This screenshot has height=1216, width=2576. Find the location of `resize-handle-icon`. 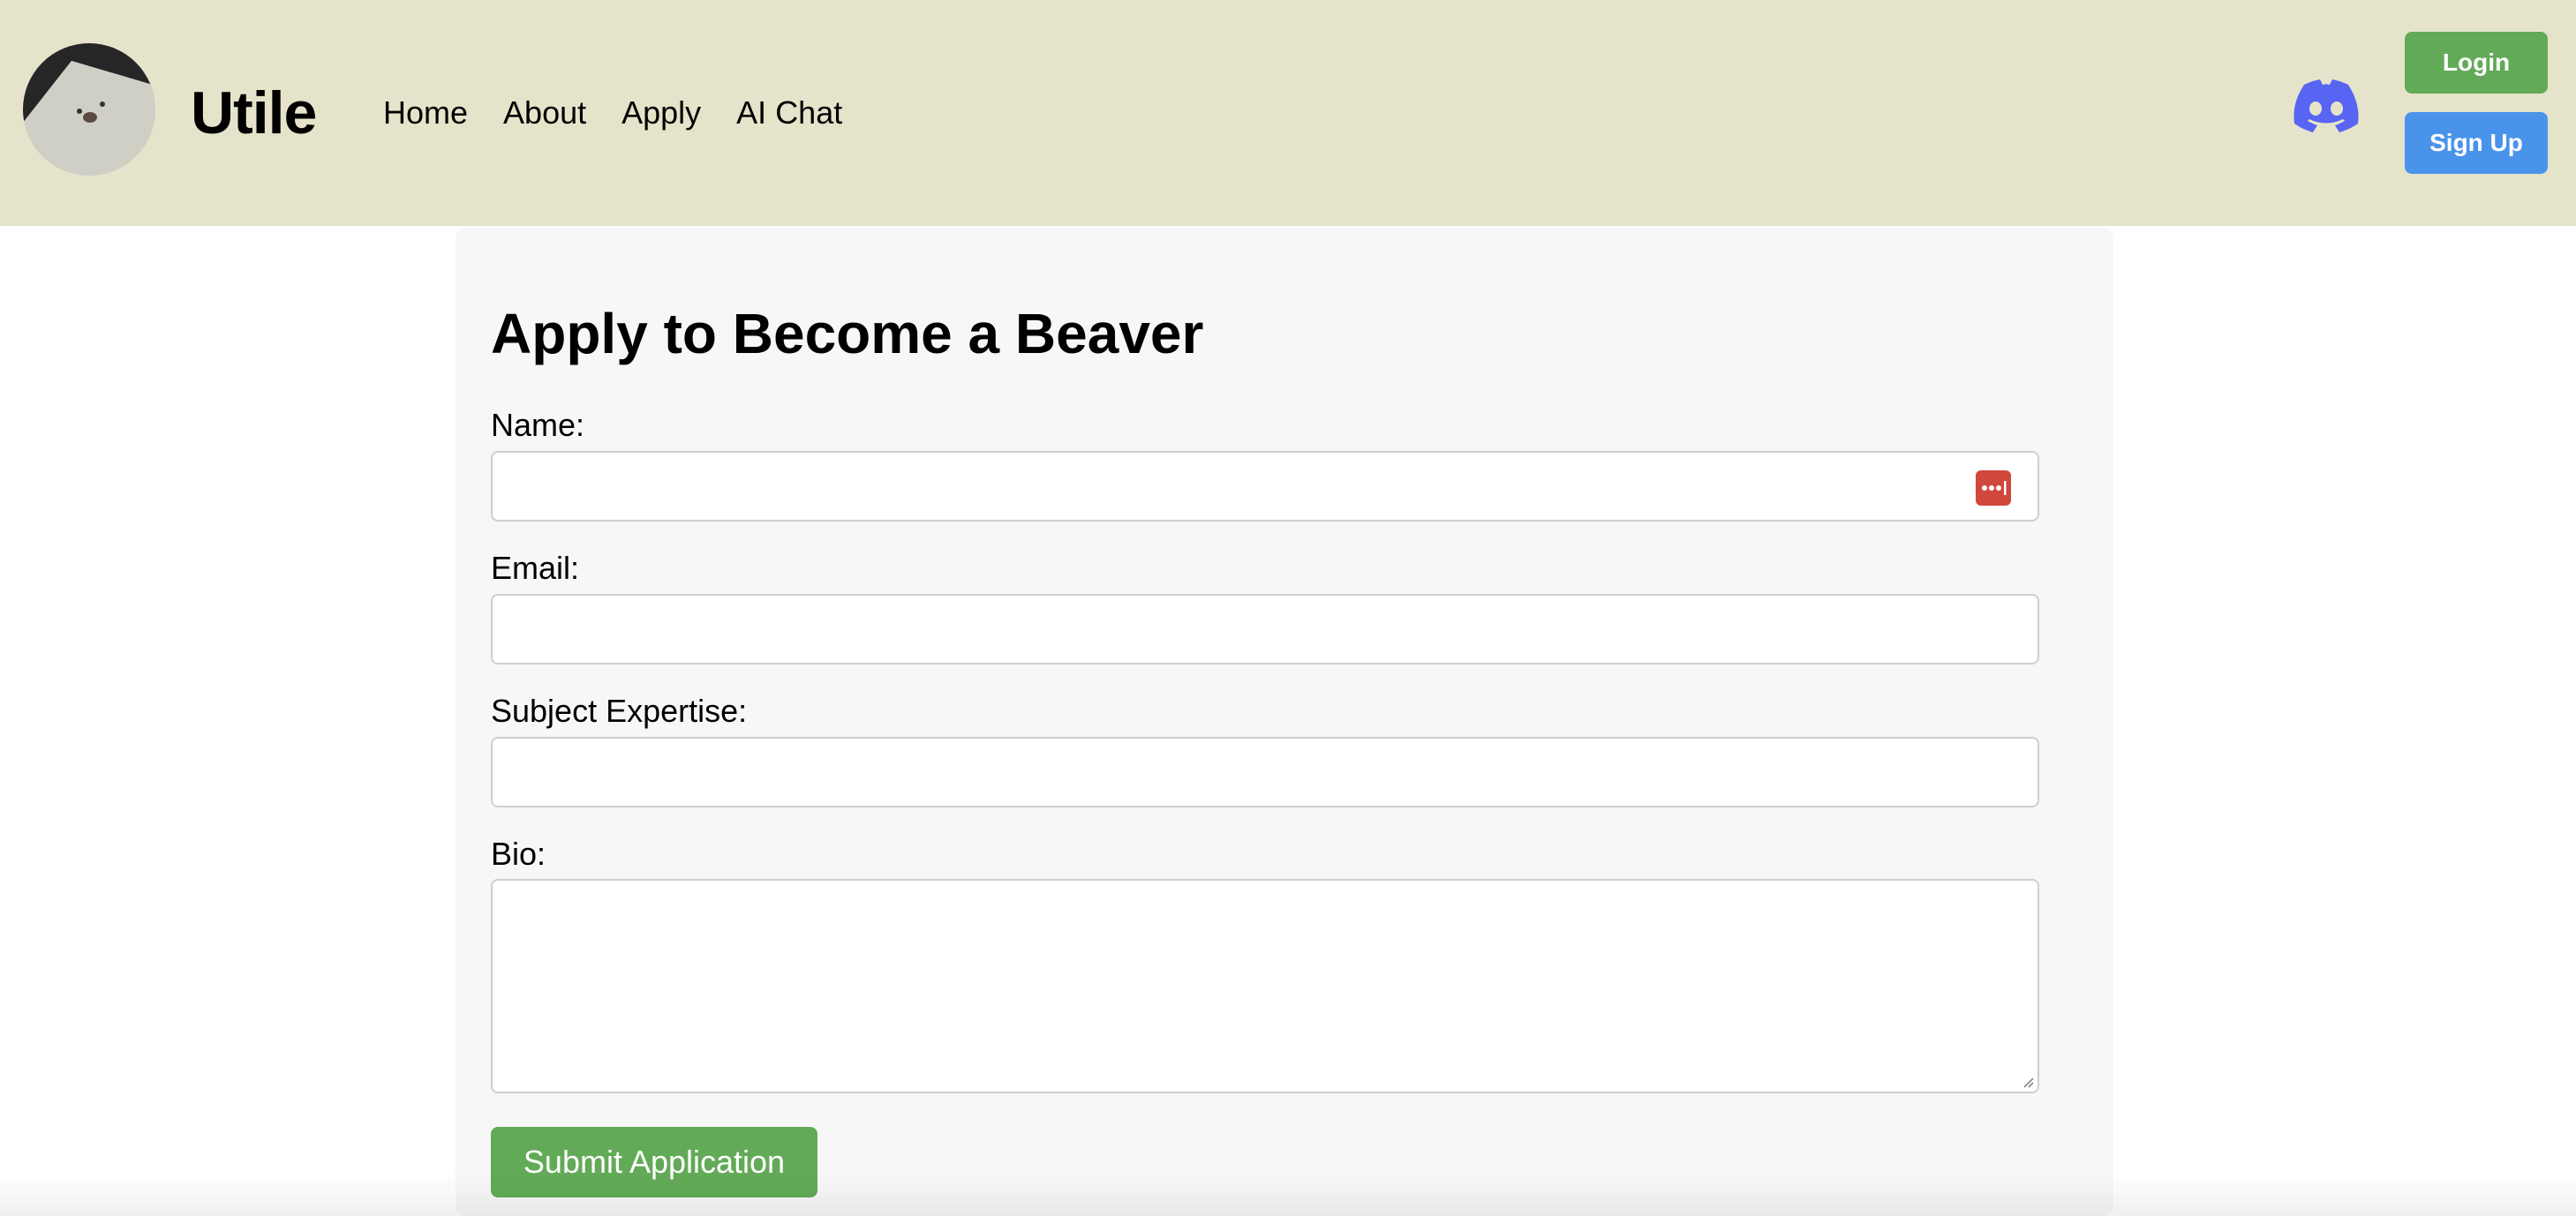

resize-handle-icon is located at coordinates (2028, 1082).